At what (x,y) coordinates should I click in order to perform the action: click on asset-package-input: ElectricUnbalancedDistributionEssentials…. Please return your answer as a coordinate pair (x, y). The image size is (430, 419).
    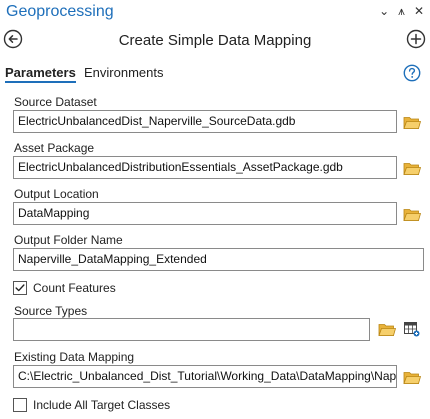
    Looking at the image, I should click on (205, 167).